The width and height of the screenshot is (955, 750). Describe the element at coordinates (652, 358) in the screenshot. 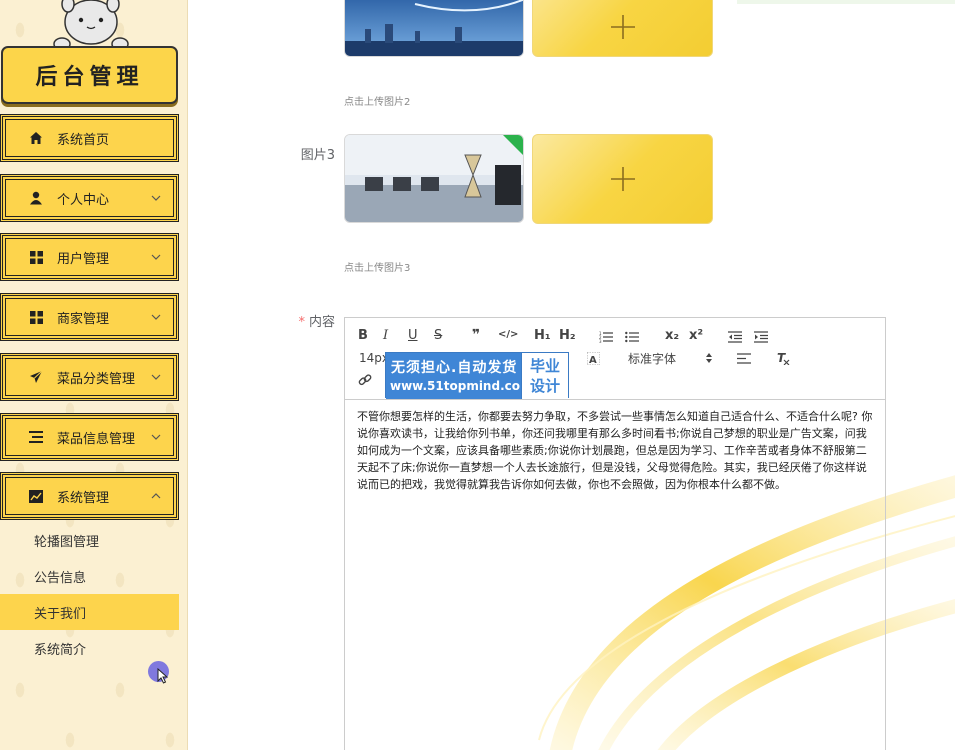

I see `font-family-select: 标准字体` at that location.